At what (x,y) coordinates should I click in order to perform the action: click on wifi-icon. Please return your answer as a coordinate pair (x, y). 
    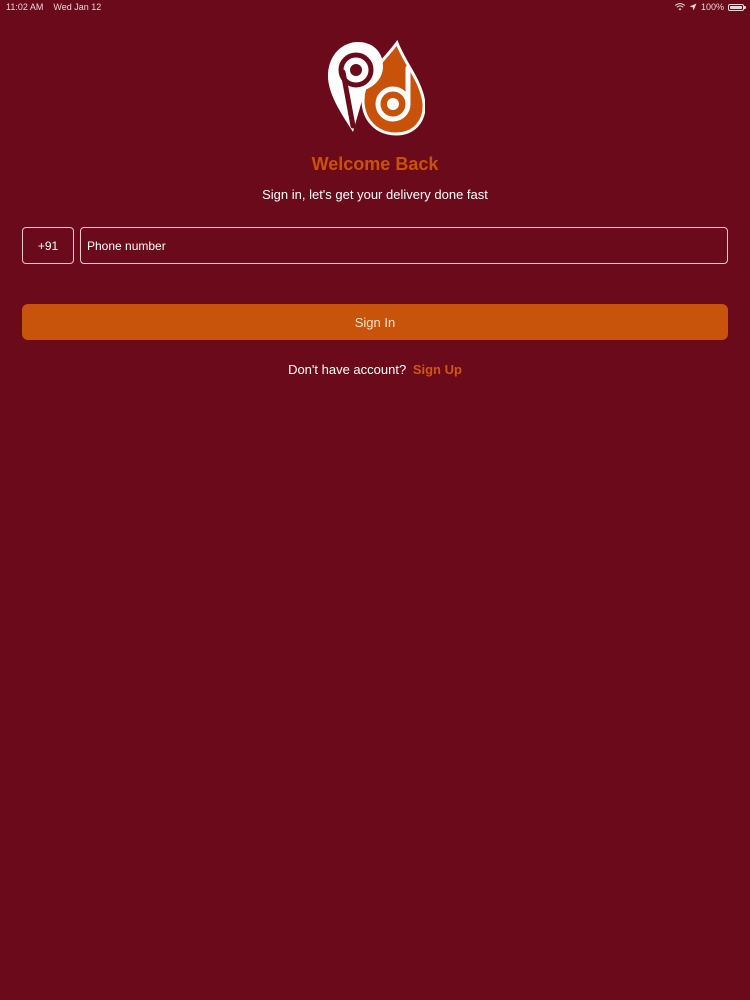
    Looking at the image, I should click on (679, 7).